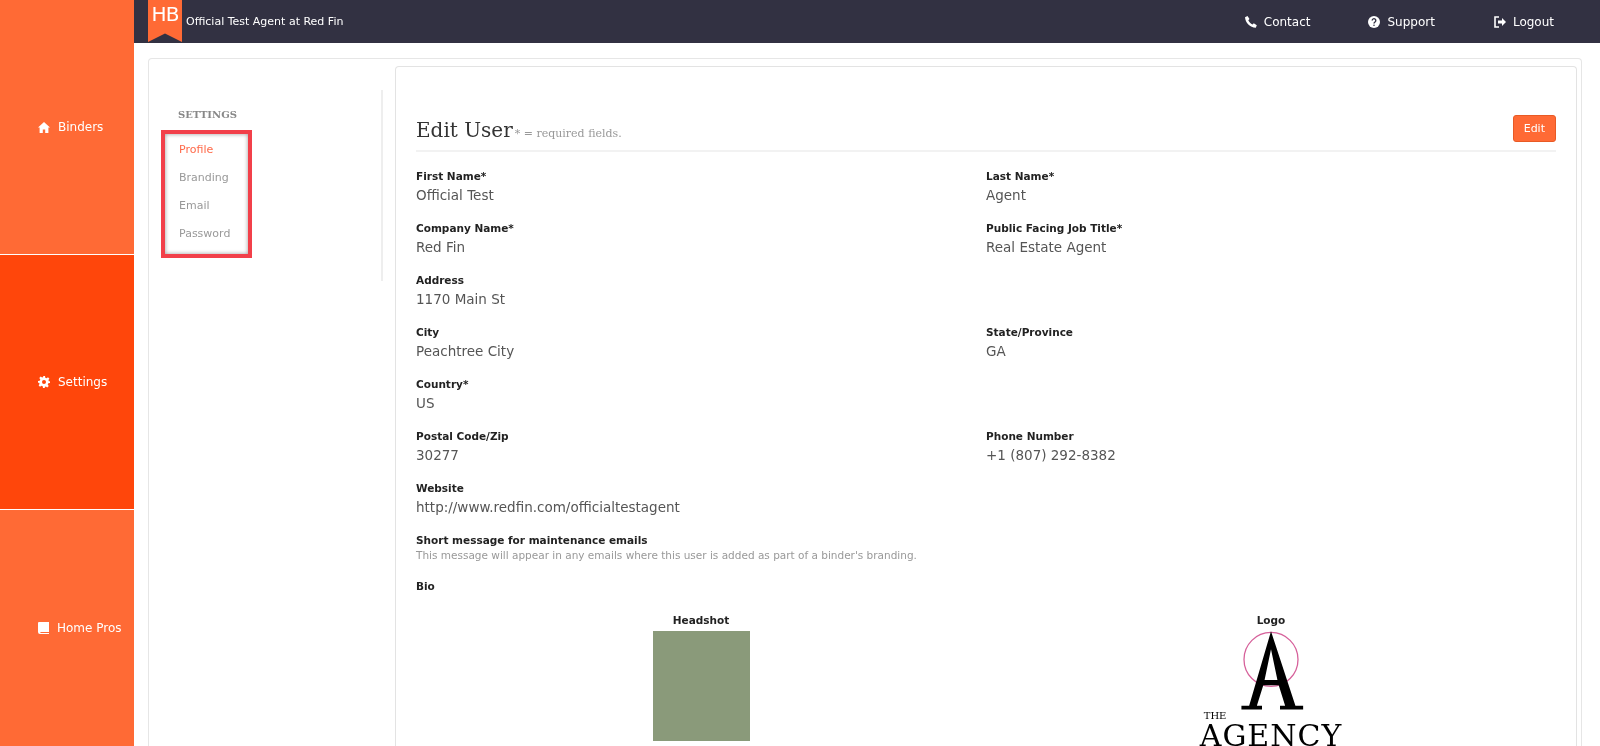  Describe the element at coordinates (1051, 455) in the screenshot. I see `field-value: +1 (807) 292-8382` at that location.